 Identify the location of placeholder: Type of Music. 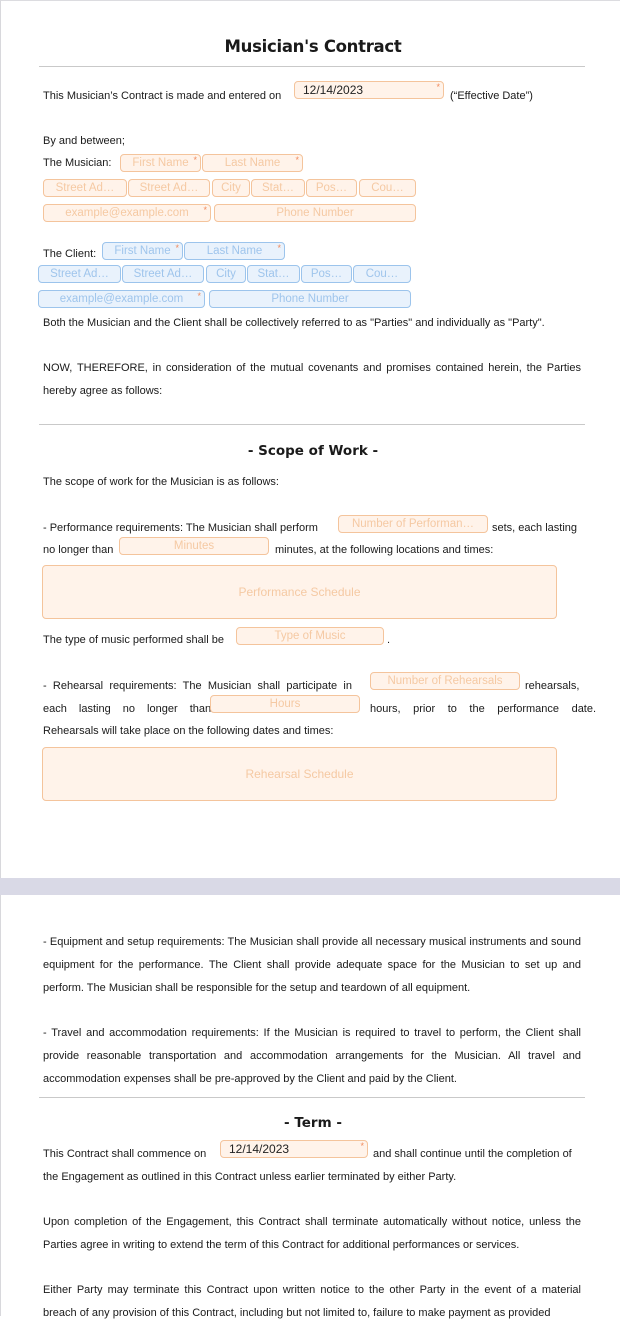
(310, 636).